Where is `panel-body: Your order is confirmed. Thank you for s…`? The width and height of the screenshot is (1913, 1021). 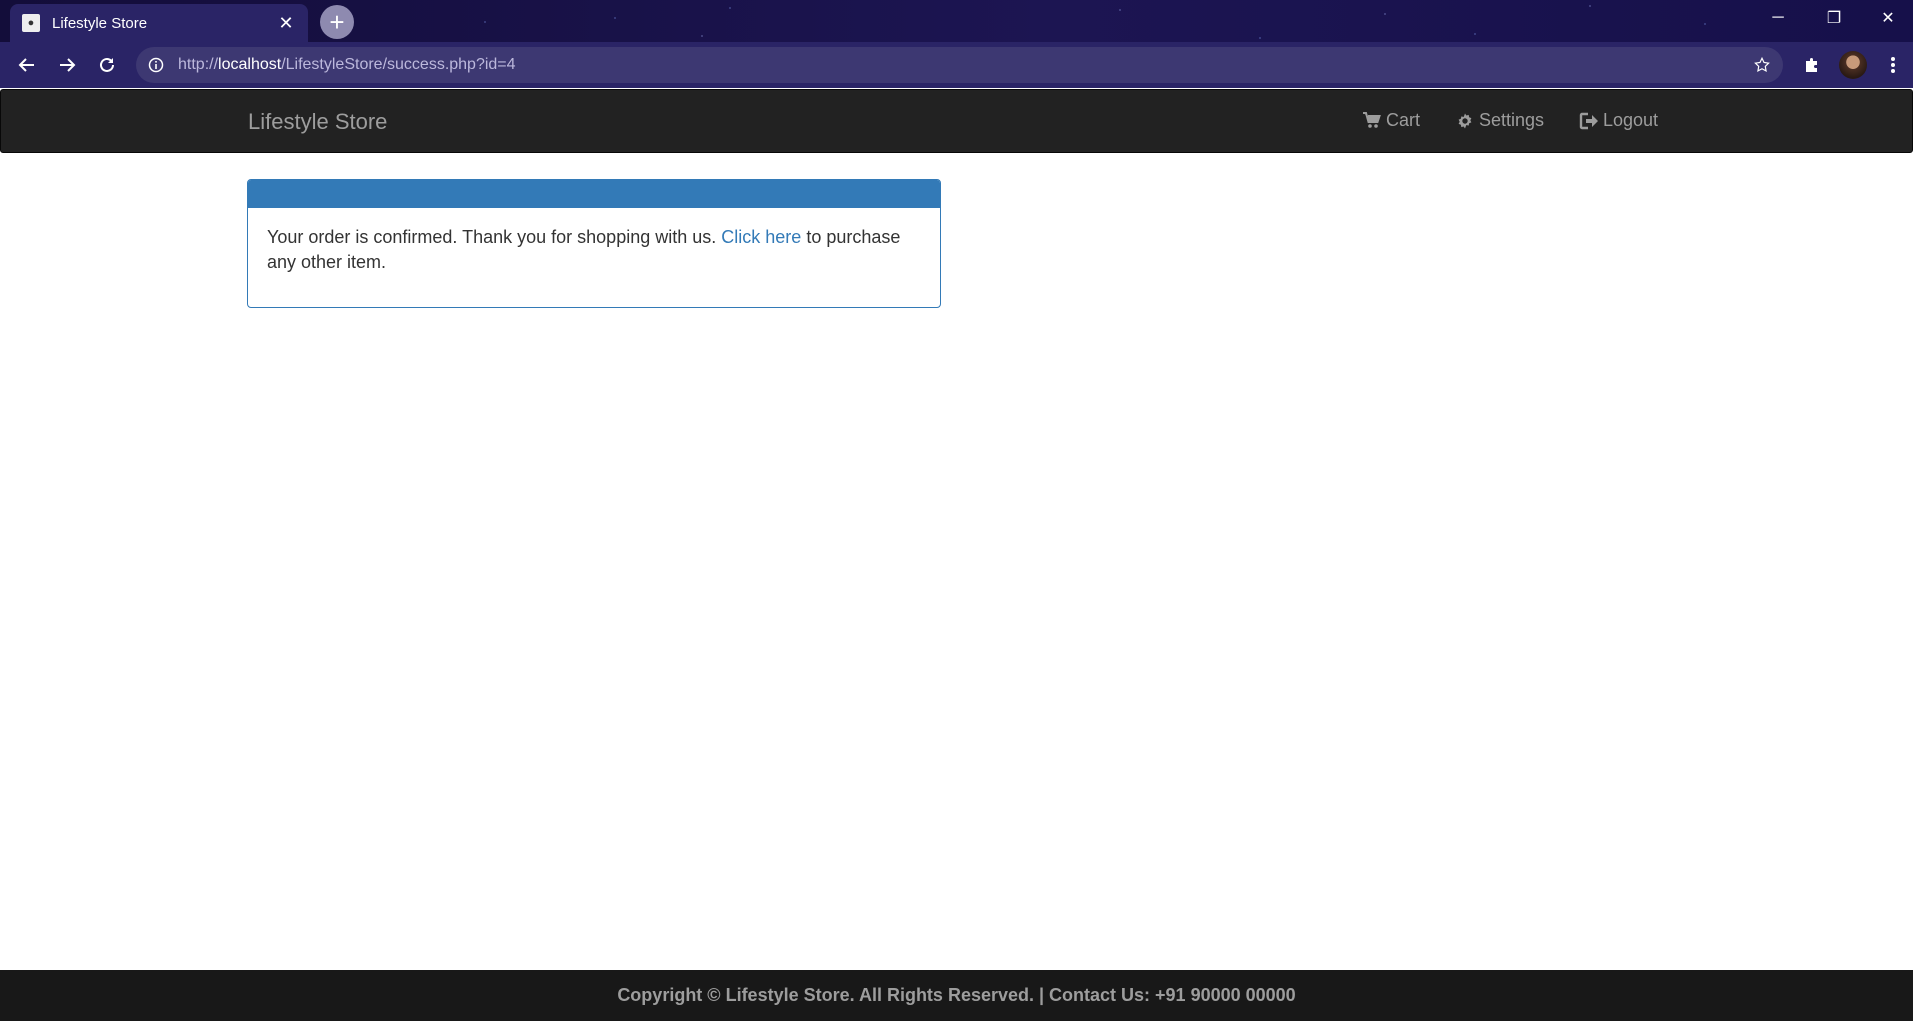 panel-body: Your order is confirmed. Thank you for s… is located at coordinates (594, 250).